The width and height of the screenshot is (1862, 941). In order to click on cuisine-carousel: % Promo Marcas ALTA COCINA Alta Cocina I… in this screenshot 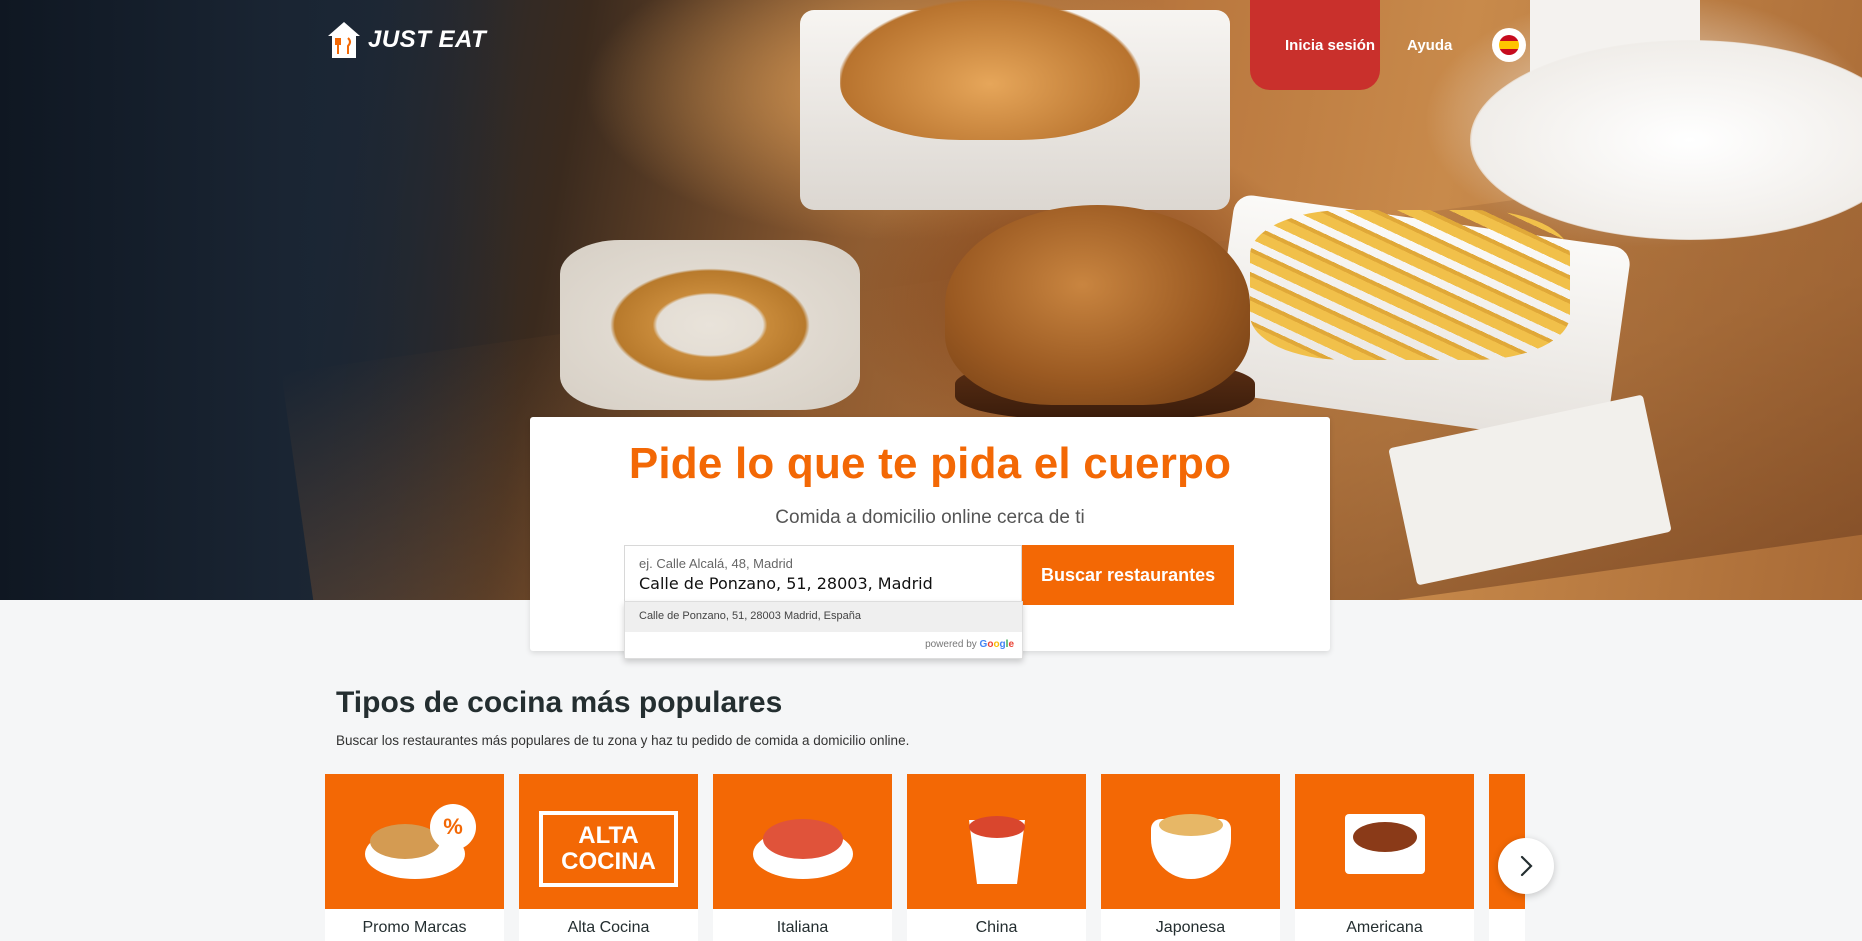, I will do `click(925, 857)`.